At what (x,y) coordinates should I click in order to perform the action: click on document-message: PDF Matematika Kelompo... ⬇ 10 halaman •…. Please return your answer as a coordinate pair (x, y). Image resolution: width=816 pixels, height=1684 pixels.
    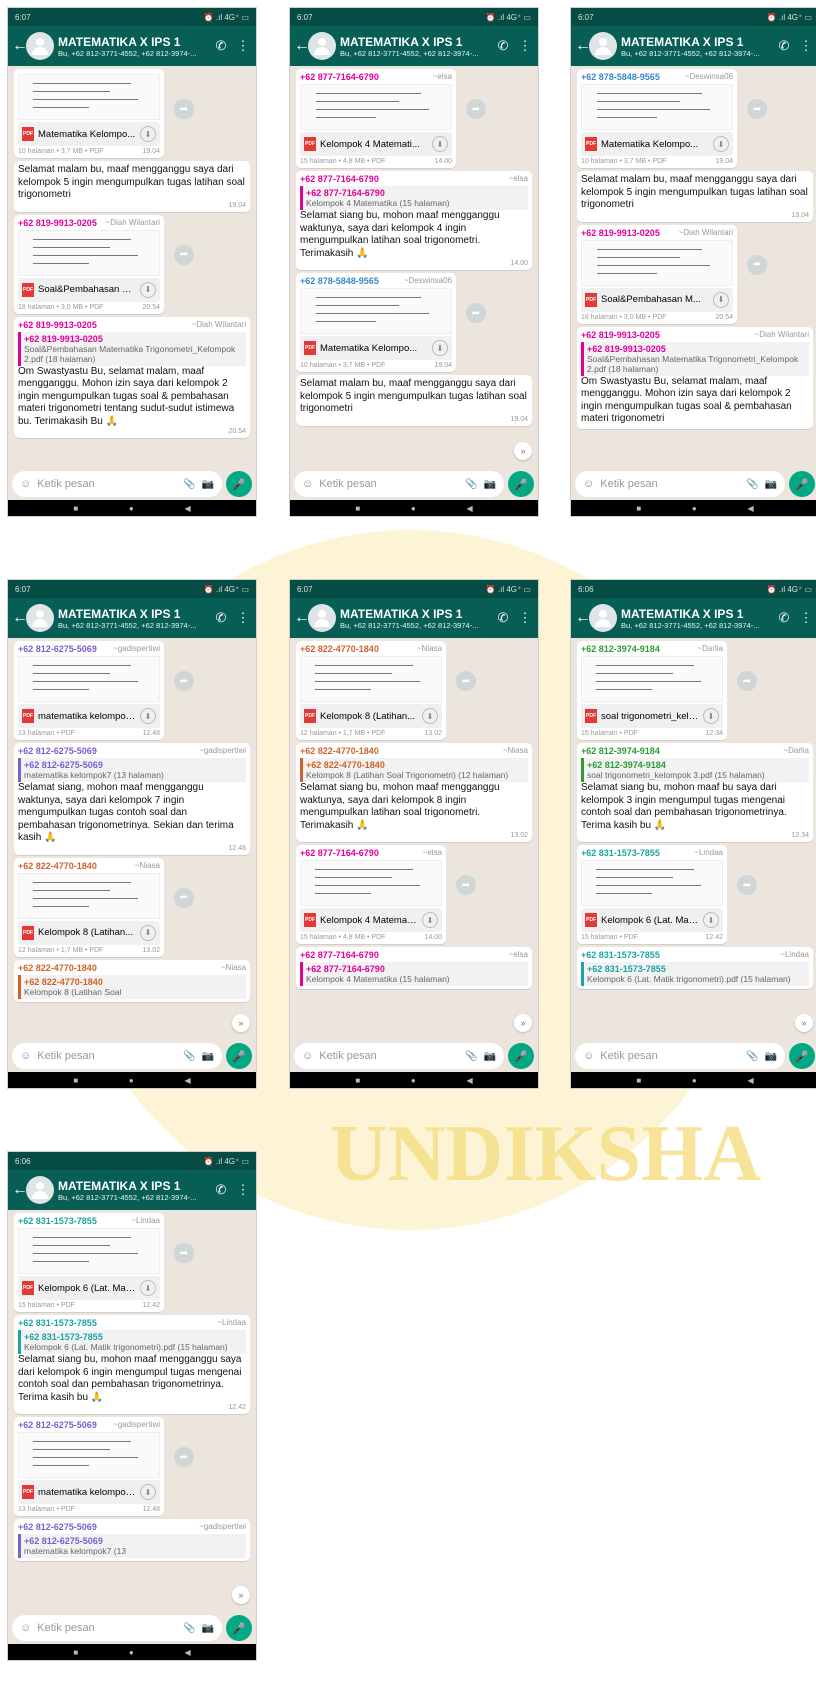
    Looking at the image, I should click on (104, 113).